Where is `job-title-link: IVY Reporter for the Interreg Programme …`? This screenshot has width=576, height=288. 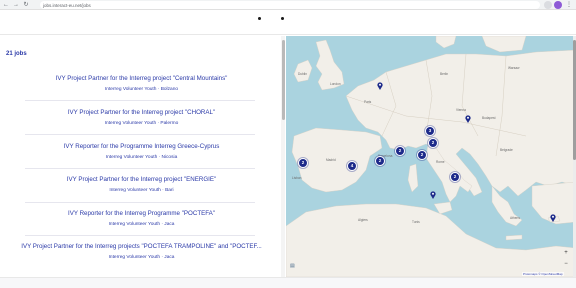
job-title-link: IVY Reporter for the Interreg Programme … is located at coordinates (141, 213).